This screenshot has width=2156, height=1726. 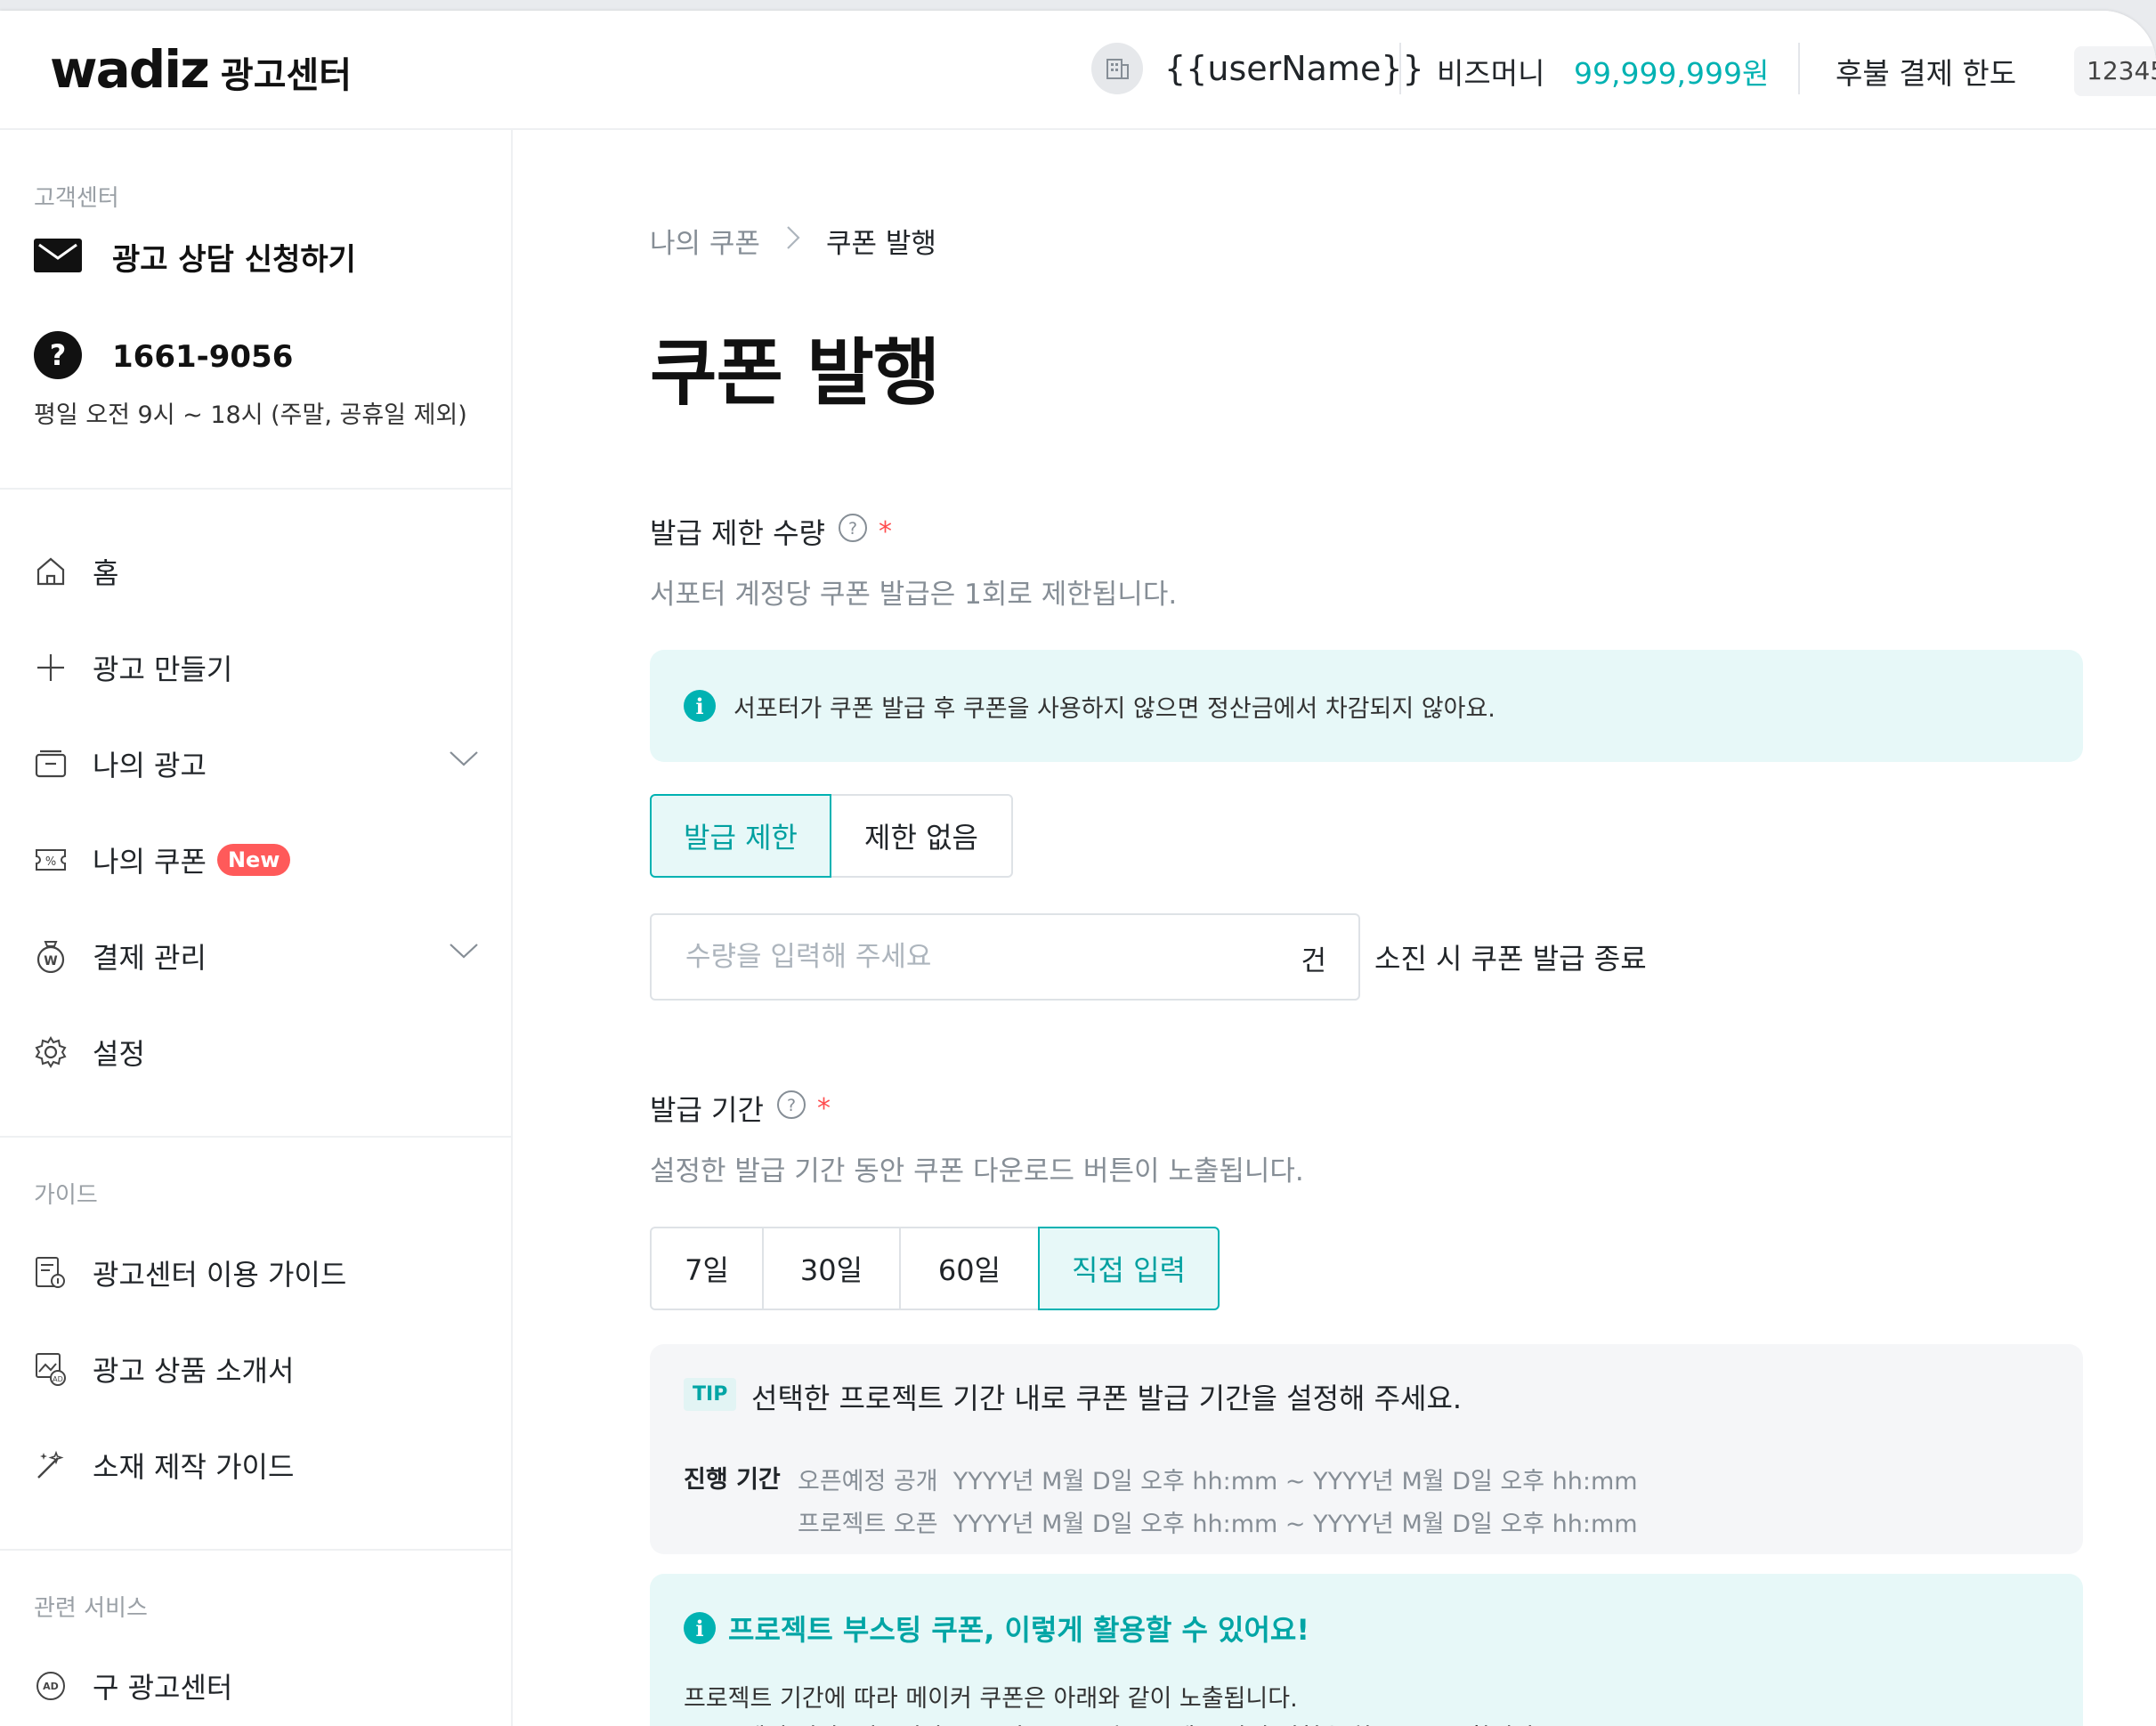 What do you see at coordinates (922, 836) in the screenshot?
I see `limit-option-unlimited: 제한 없음` at bounding box center [922, 836].